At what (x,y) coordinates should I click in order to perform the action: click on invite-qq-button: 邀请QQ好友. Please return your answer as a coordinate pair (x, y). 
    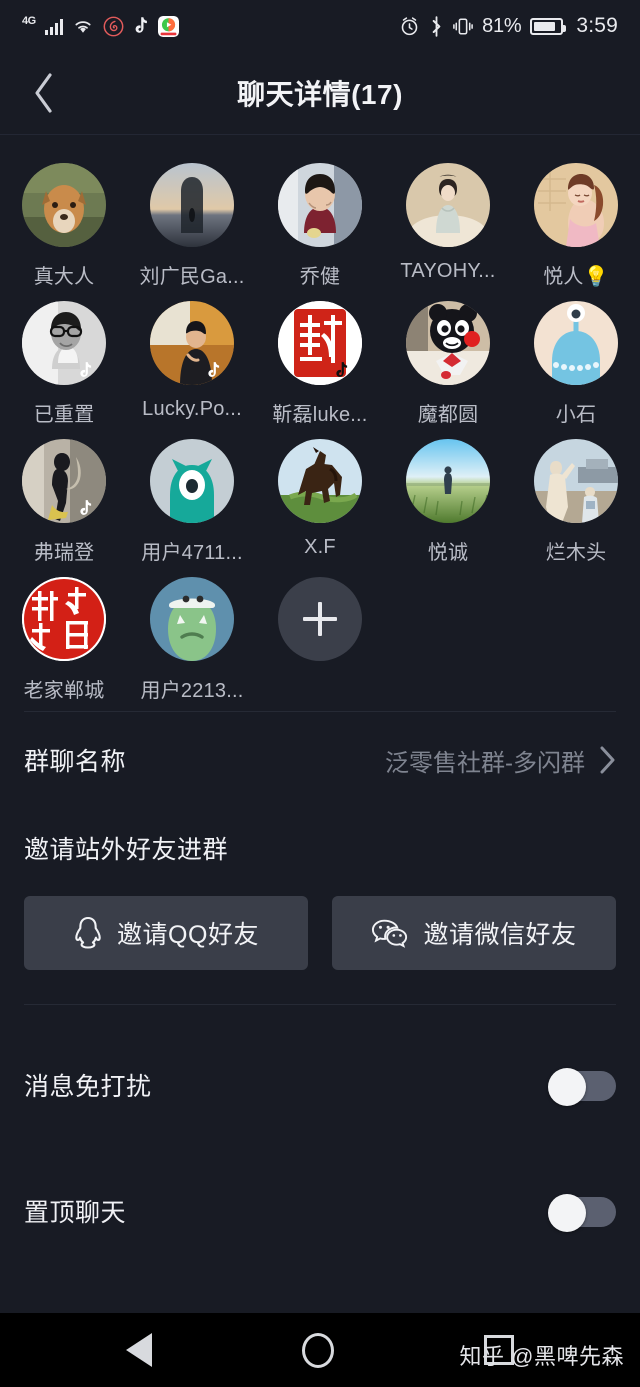
    Looking at the image, I should click on (166, 933).